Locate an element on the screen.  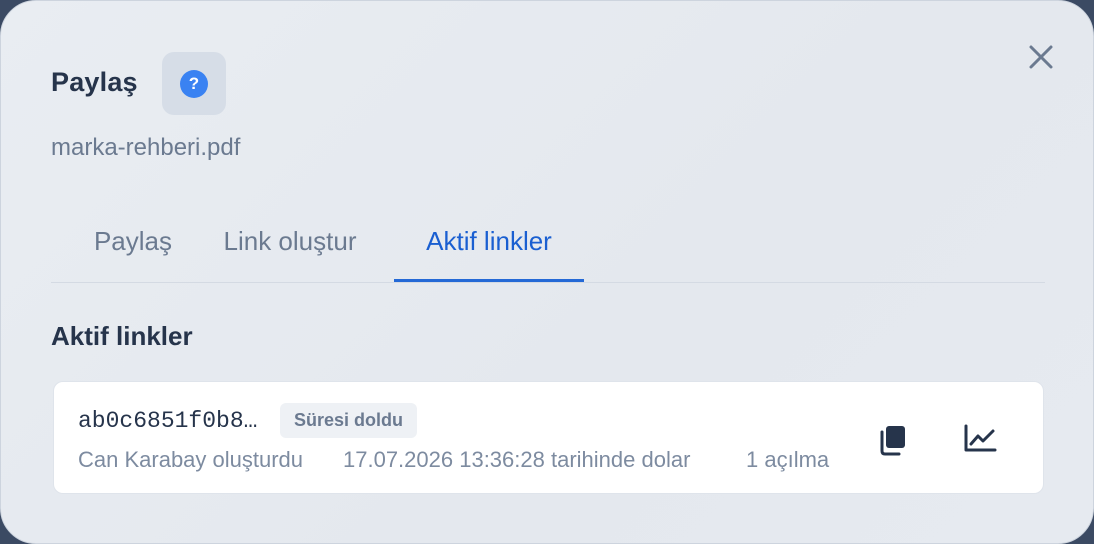
link-stats-button is located at coordinates (980, 438).